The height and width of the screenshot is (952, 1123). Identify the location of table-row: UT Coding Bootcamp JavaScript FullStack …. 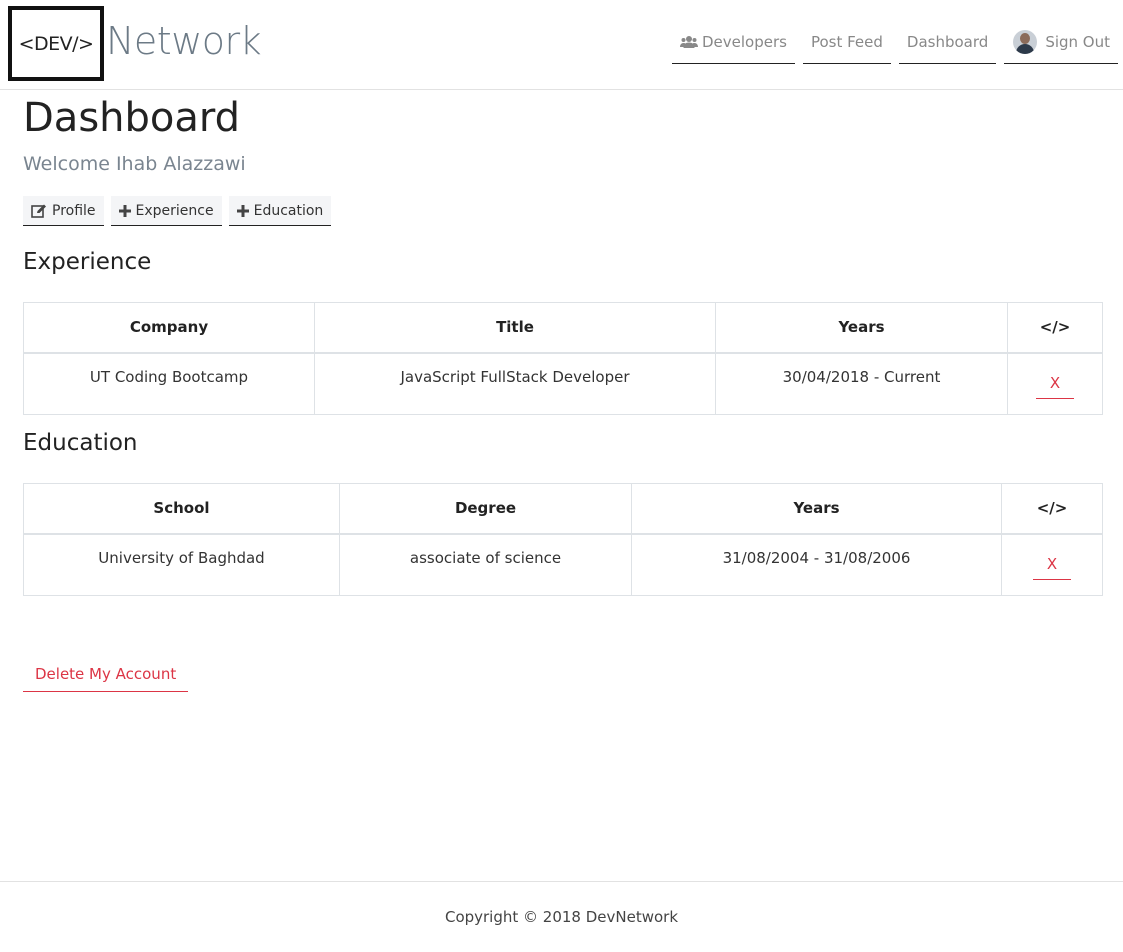
(563, 383).